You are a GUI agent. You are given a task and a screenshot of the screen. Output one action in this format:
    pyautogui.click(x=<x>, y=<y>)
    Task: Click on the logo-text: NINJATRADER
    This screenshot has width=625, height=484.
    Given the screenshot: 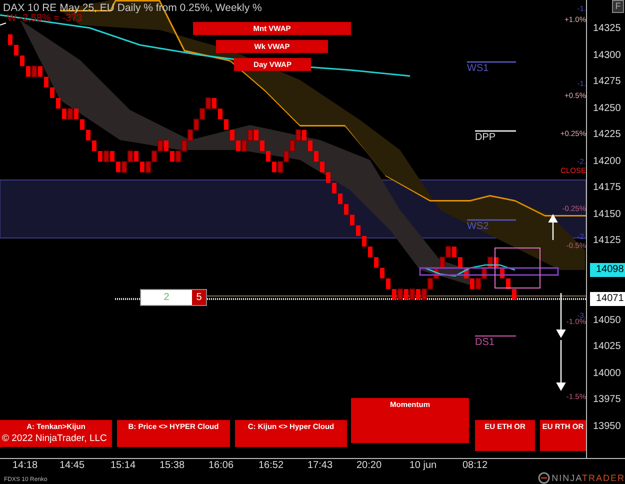 What is the action you would take?
    pyautogui.click(x=588, y=477)
    